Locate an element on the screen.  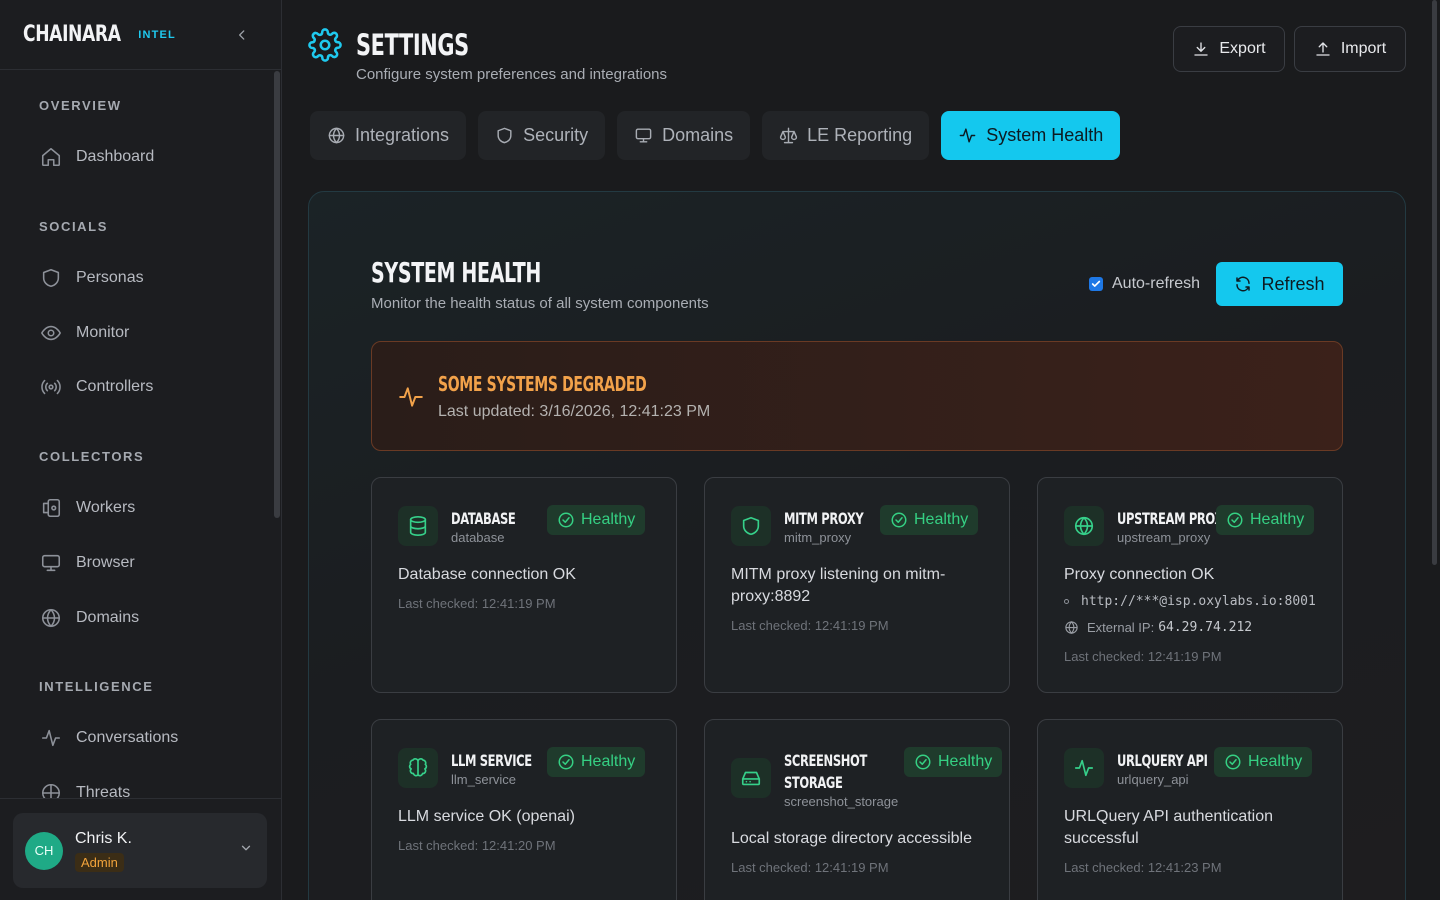
sidebar-item-monitor: Monitor is located at coordinates (146, 333).